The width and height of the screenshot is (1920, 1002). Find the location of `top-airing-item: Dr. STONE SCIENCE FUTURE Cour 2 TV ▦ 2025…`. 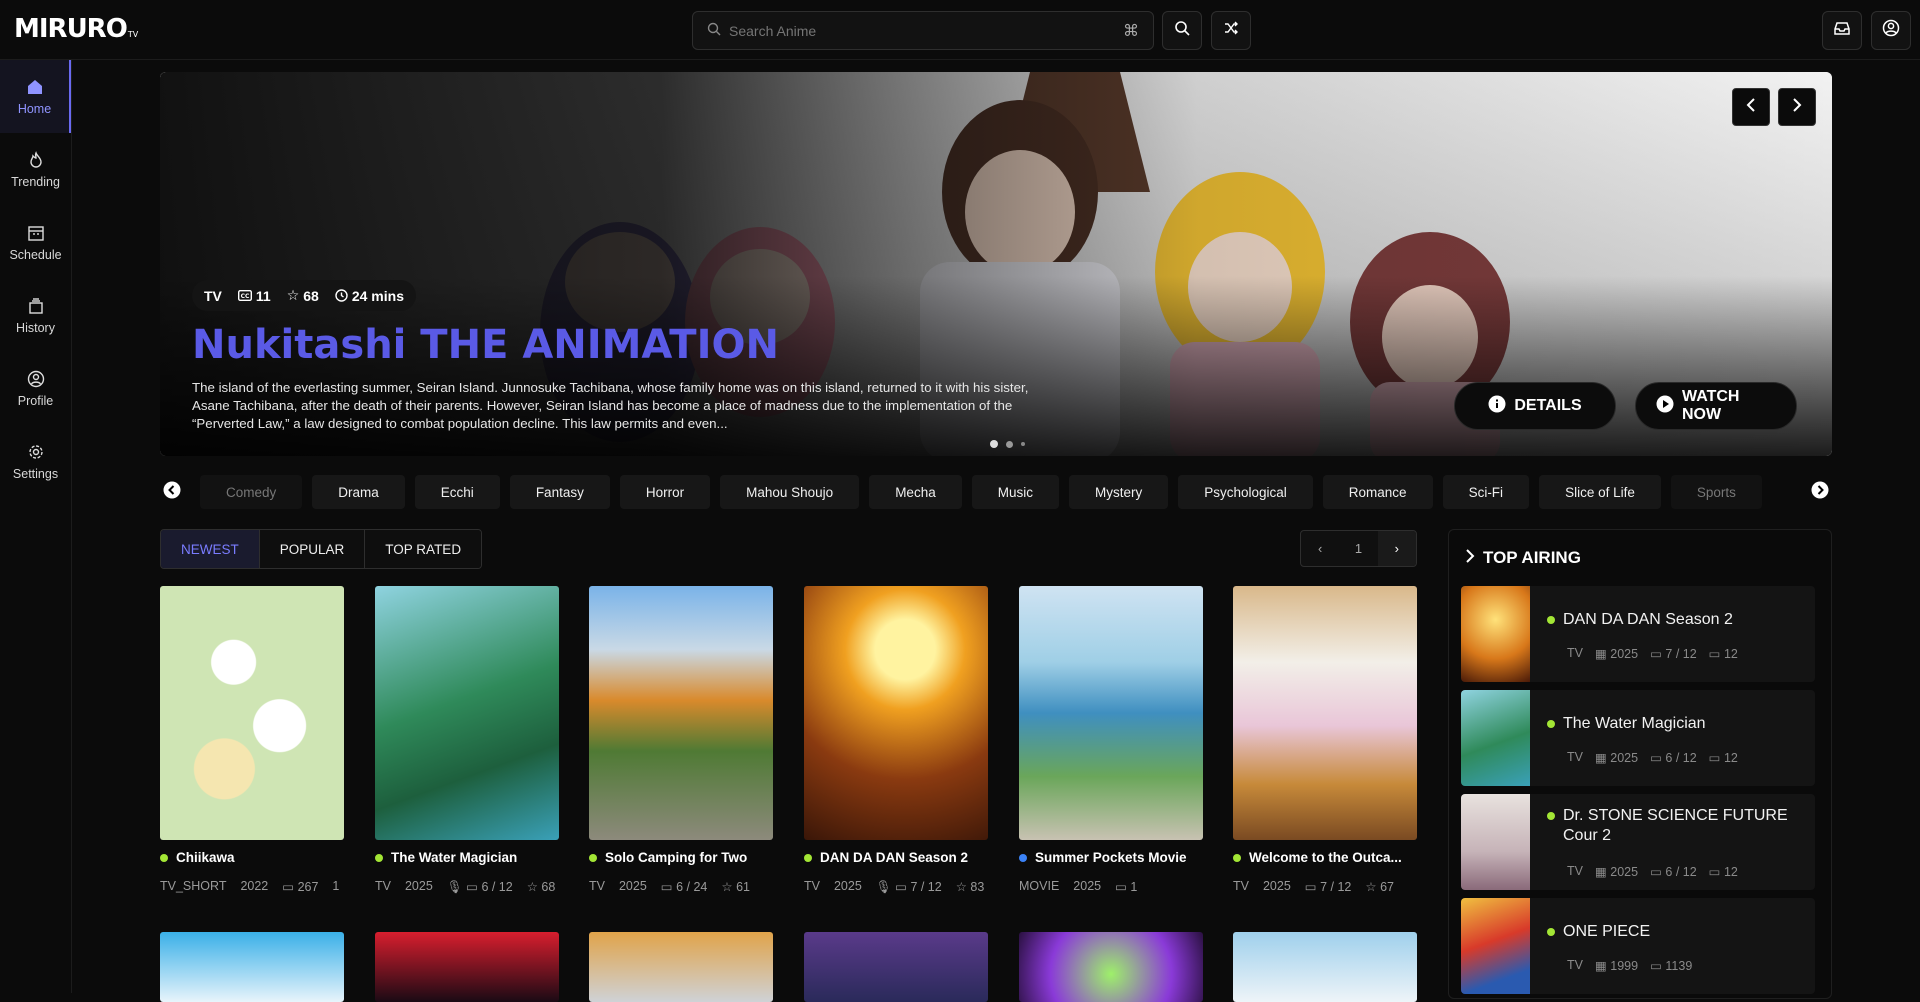

top-airing-item: Dr. STONE SCIENCE FUTURE Cour 2 TV ▦ 2025… is located at coordinates (1638, 842).